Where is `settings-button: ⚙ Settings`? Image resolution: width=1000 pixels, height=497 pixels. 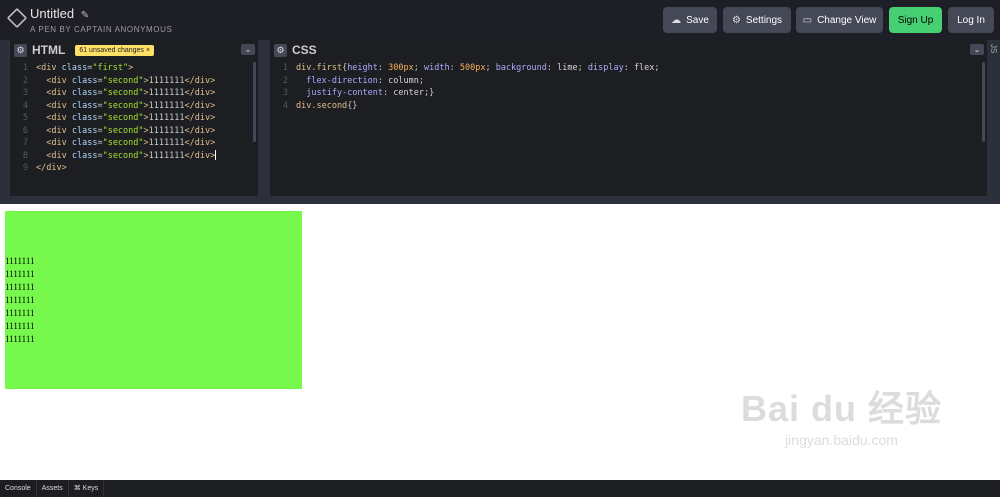 settings-button: ⚙ Settings is located at coordinates (757, 20).